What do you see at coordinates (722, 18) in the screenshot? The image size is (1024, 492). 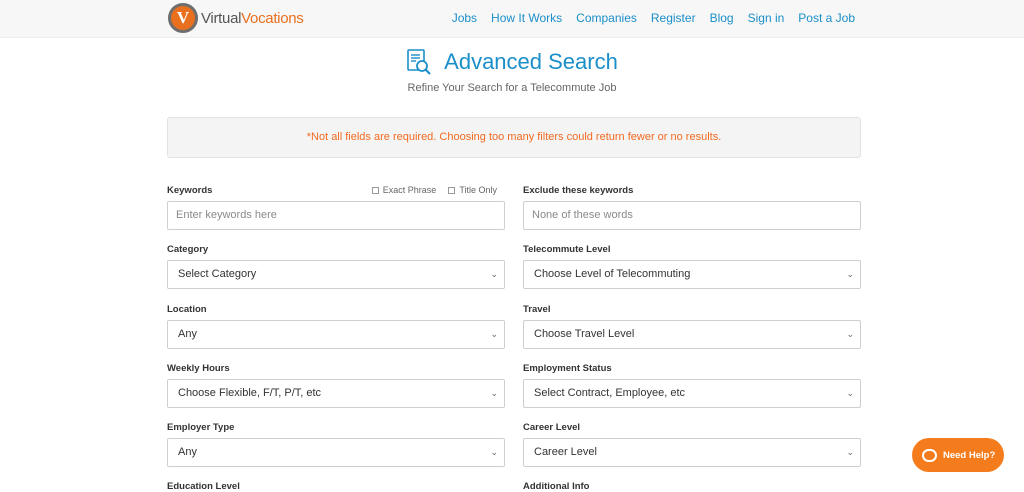 I see `nav-blog: Blog` at bounding box center [722, 18].